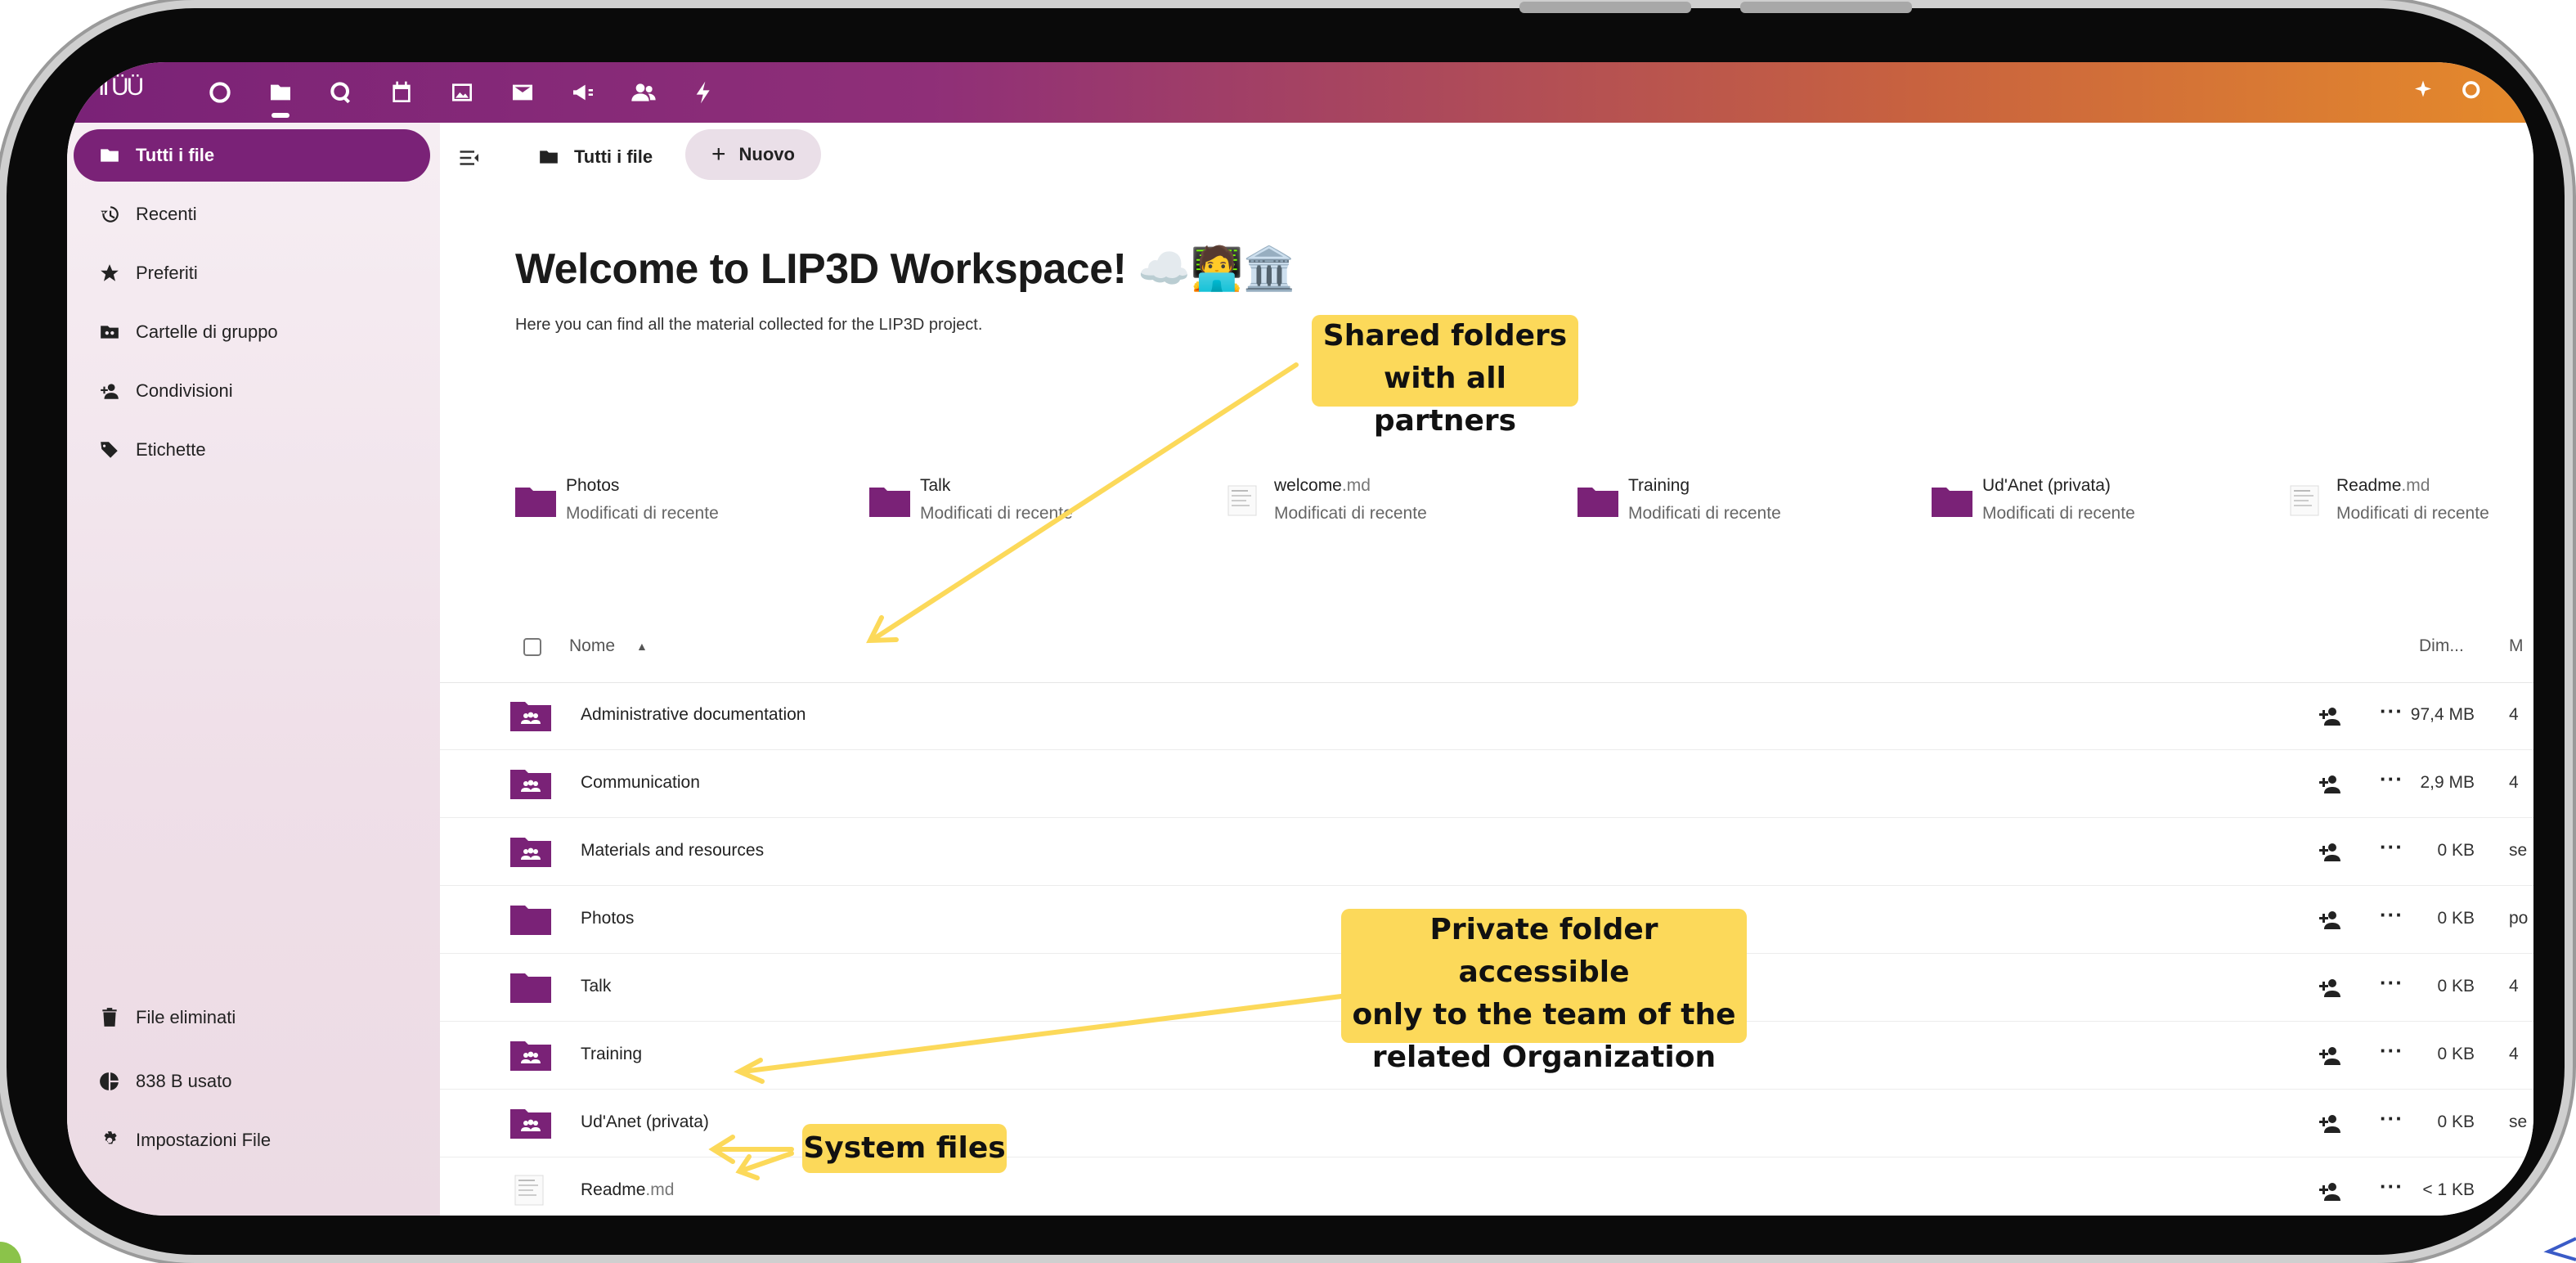 This screenshot has width=2576, height=1263. What do you see at coordinates (596, 986) in the screenshot?
I see `file-name: Talk` at bounding box center [596, 986].